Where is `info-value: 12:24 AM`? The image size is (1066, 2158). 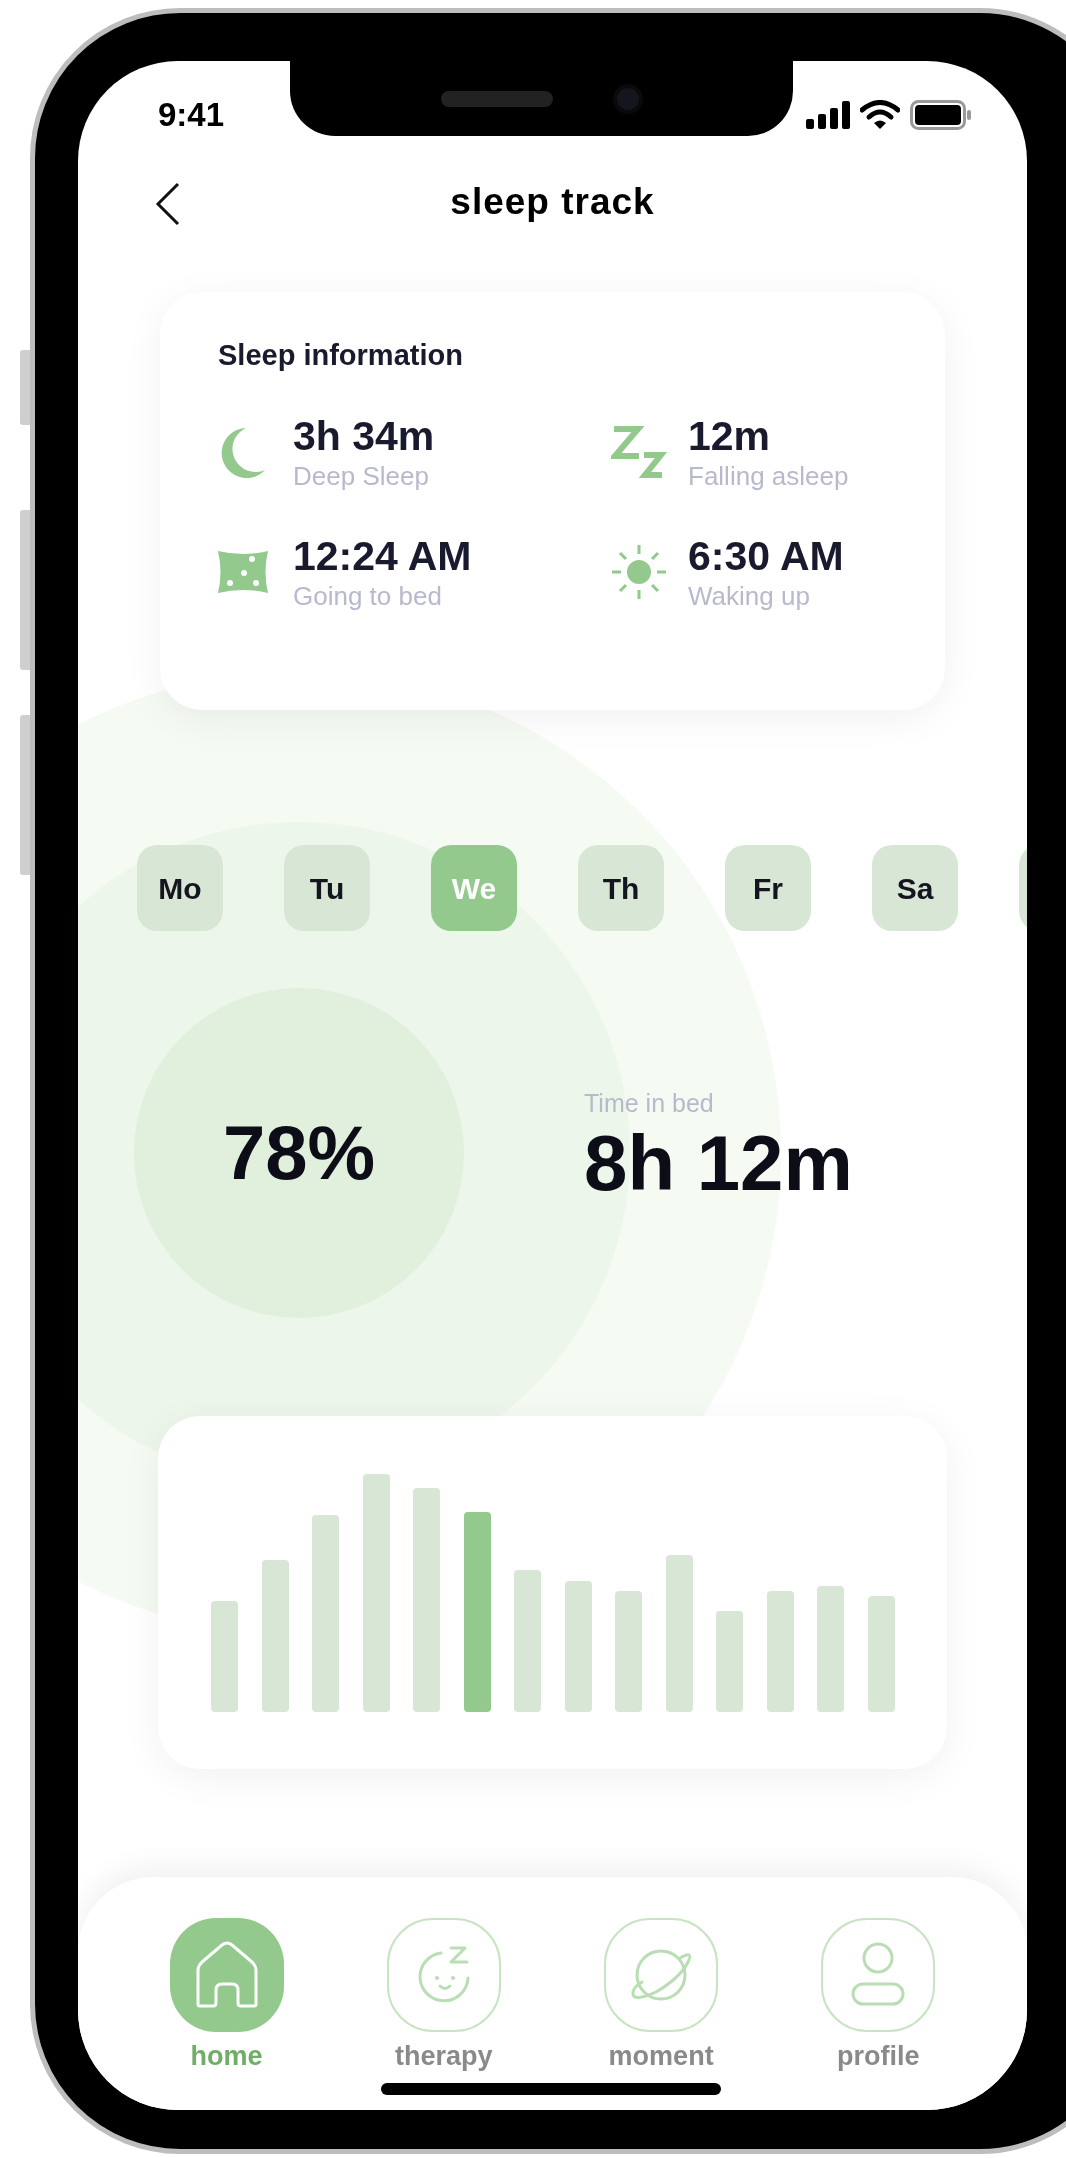
info-value: 12:24 AM is located at coordinates (382, 555).